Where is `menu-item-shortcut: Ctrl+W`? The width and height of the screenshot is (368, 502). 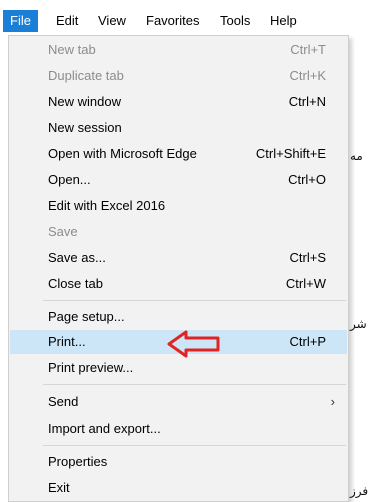
menu-item-shortcut: Ctrl+W is located at coordinates (305, 283).